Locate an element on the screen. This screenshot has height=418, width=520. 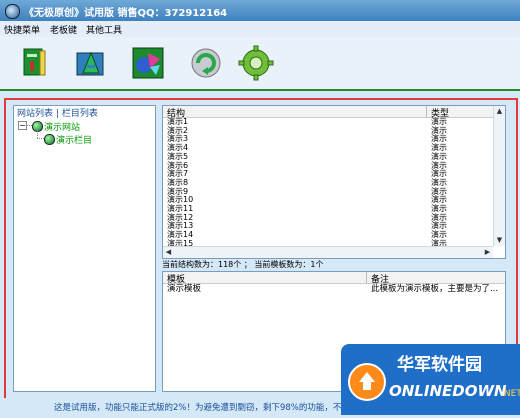
panel-tabs: 网站列表 | 栏目列表 is located at coordinates (57, 112).